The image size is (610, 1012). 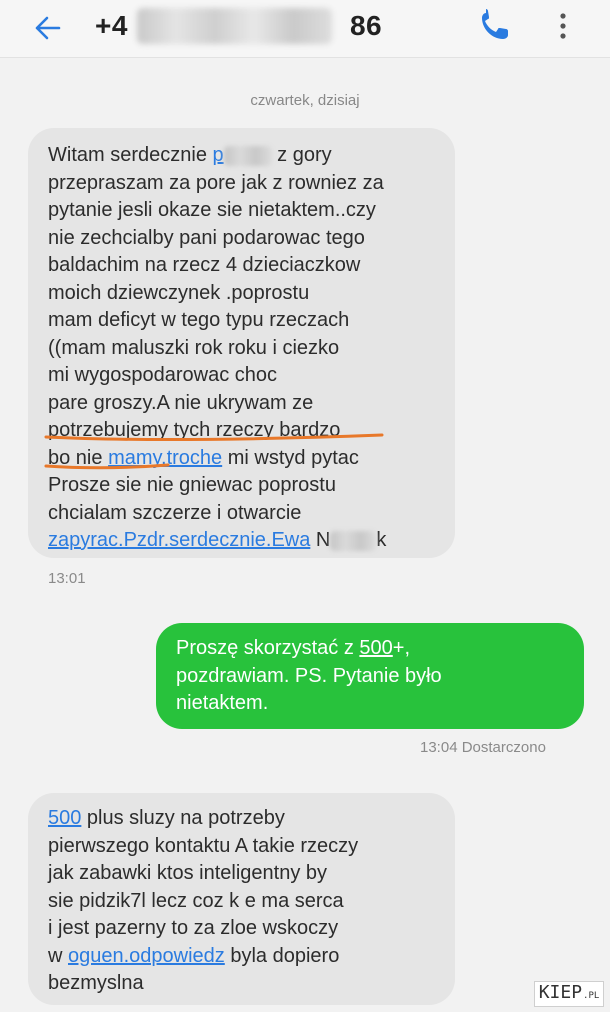 I want to click on message-line: baldachim na rzecz 4 dzieciaczkow, so click(x=204, y=265).